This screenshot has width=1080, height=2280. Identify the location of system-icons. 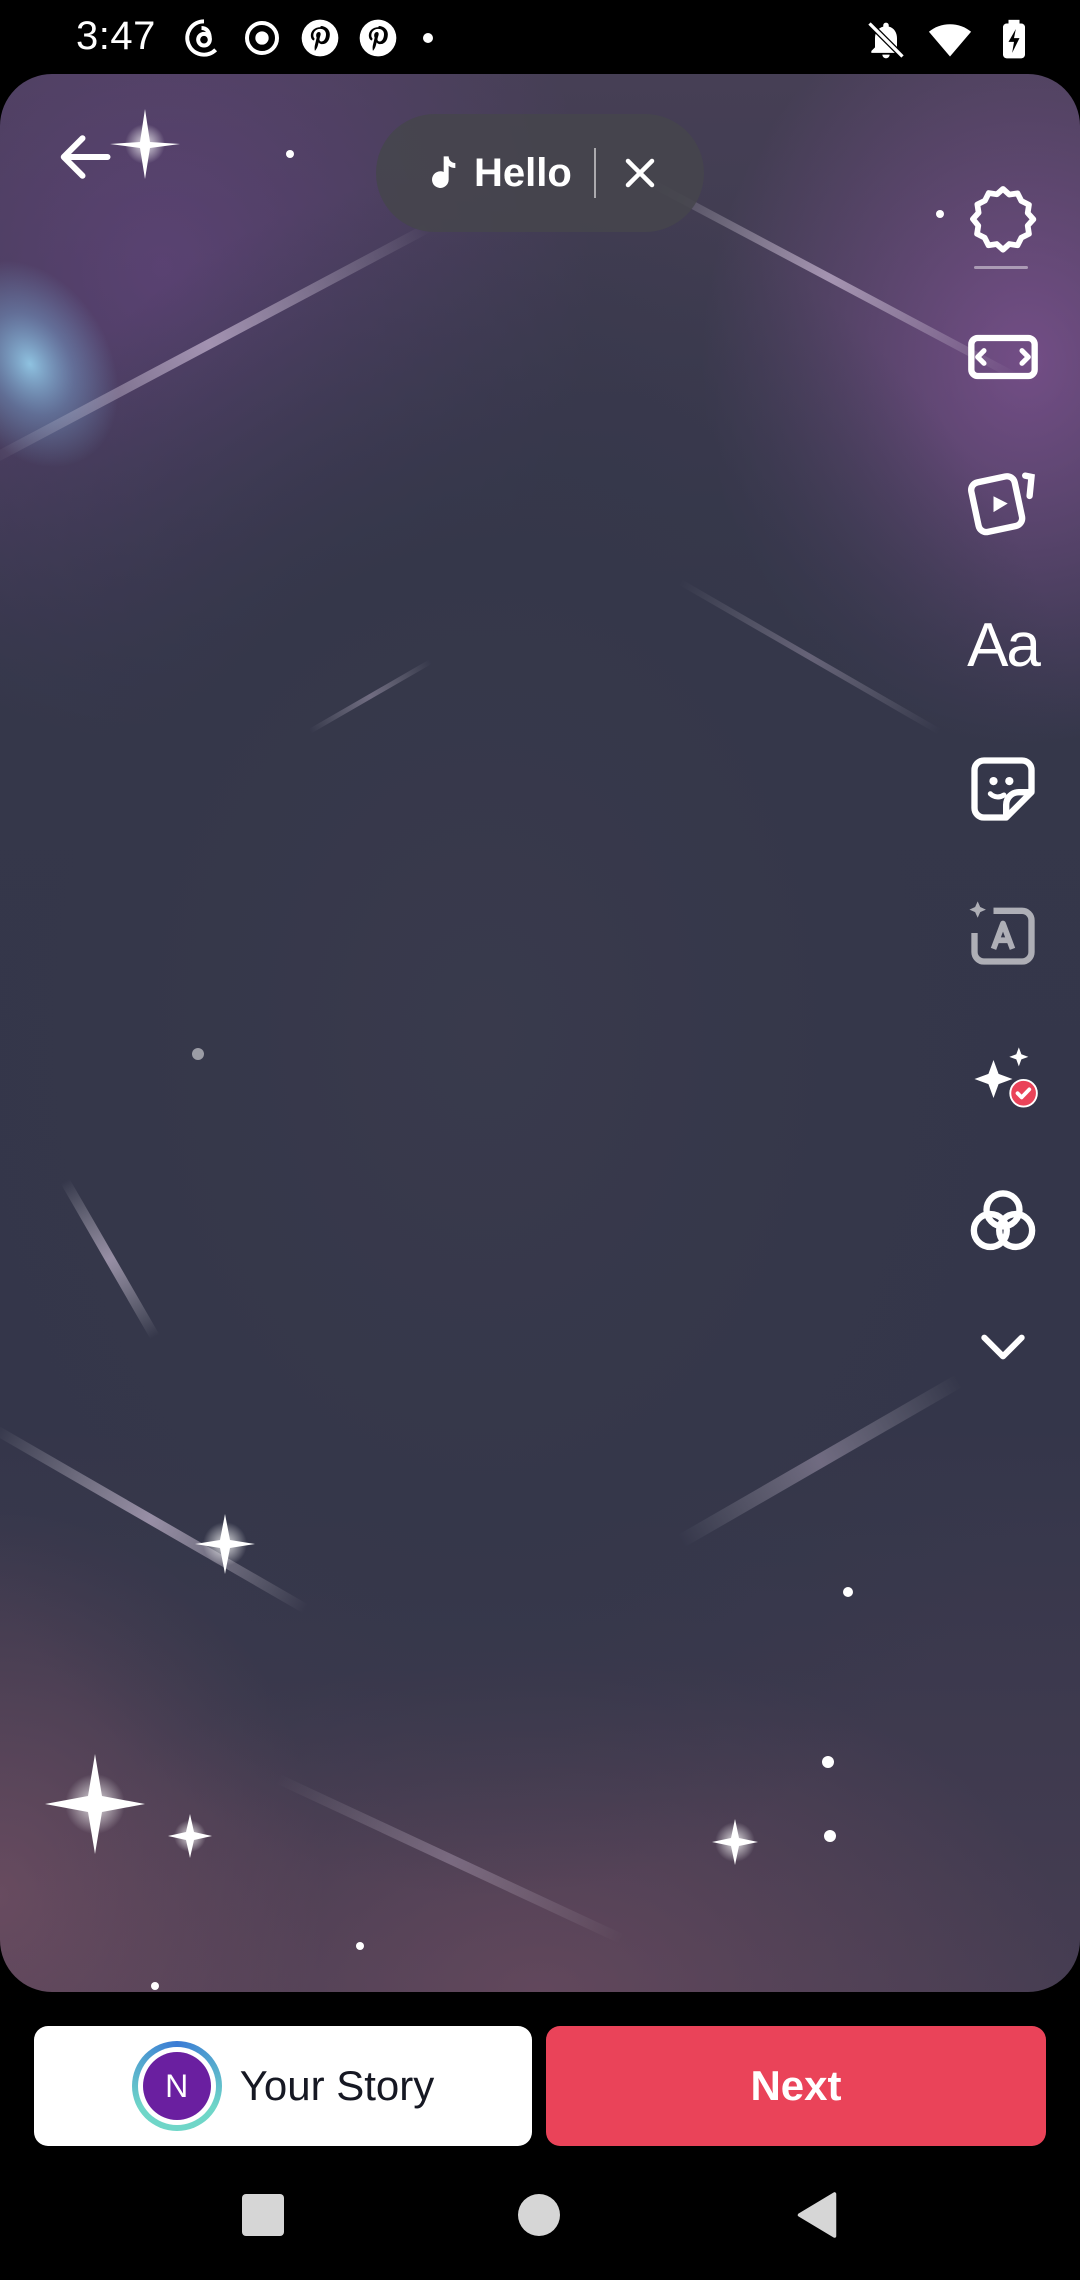
(950, 40).